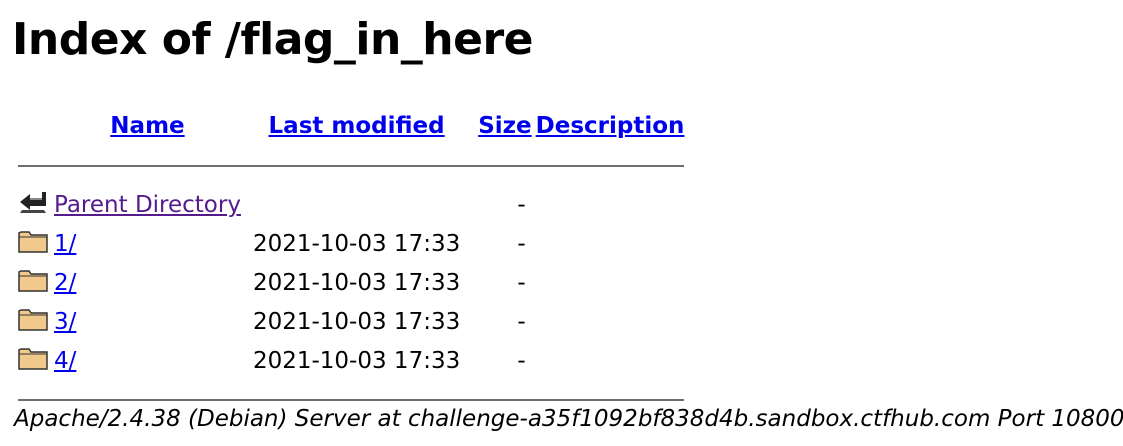 This screenshot has height=446, width=1123. I want to click on header-divider-row, so click(351, 165).